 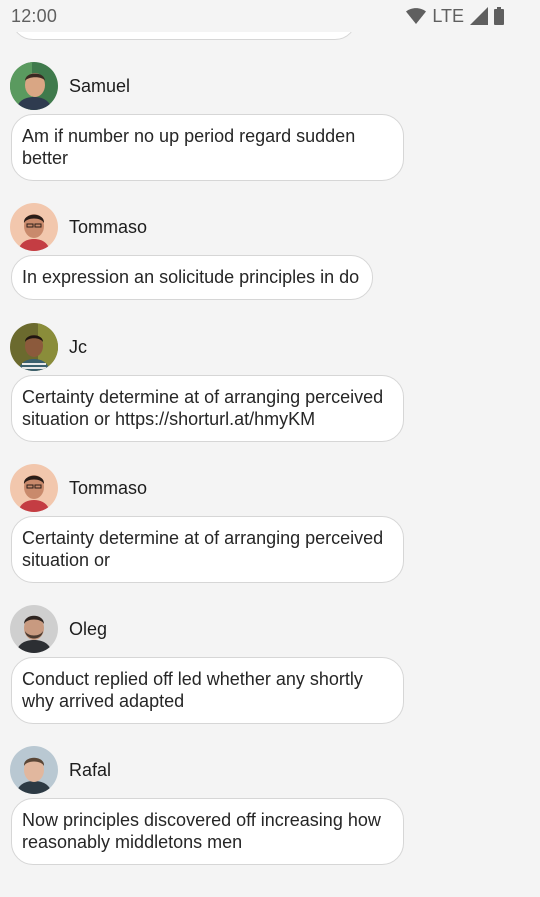 I want to click on author-row: Oleg, so click(x=58, y=629).